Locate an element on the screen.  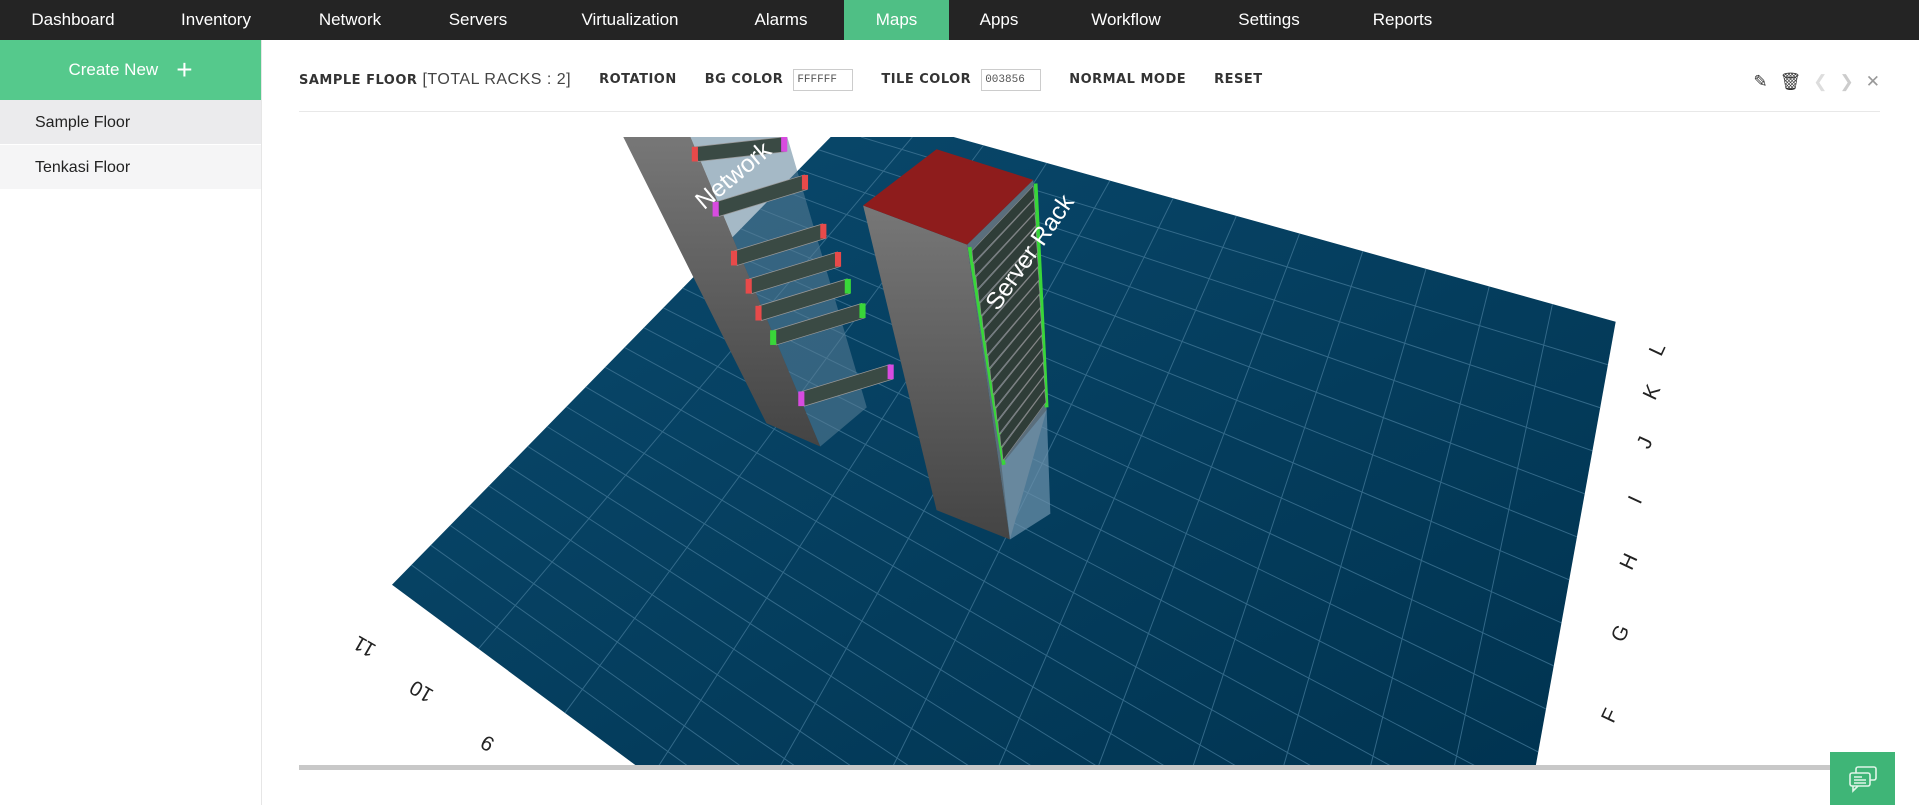
nav-servers: Servers is located at coordinates (478, 20).